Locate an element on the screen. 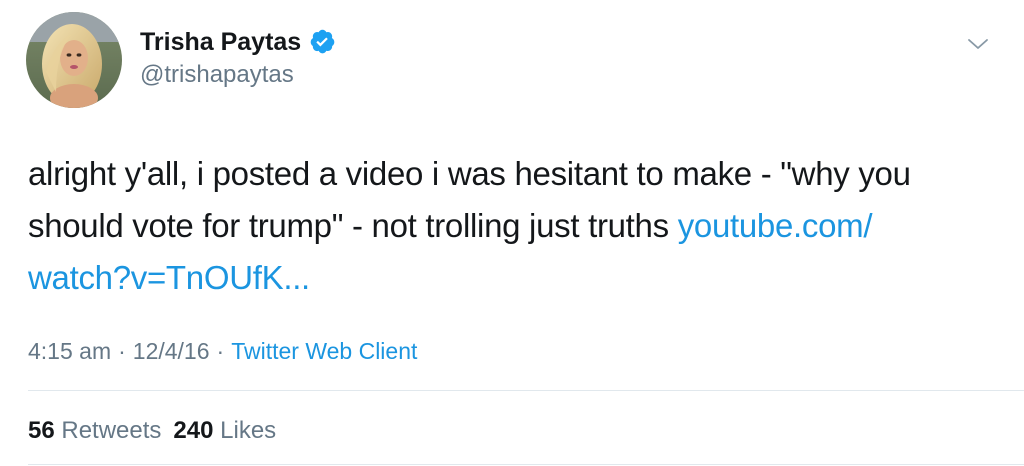  avatar is located at coordinates (74, 60).